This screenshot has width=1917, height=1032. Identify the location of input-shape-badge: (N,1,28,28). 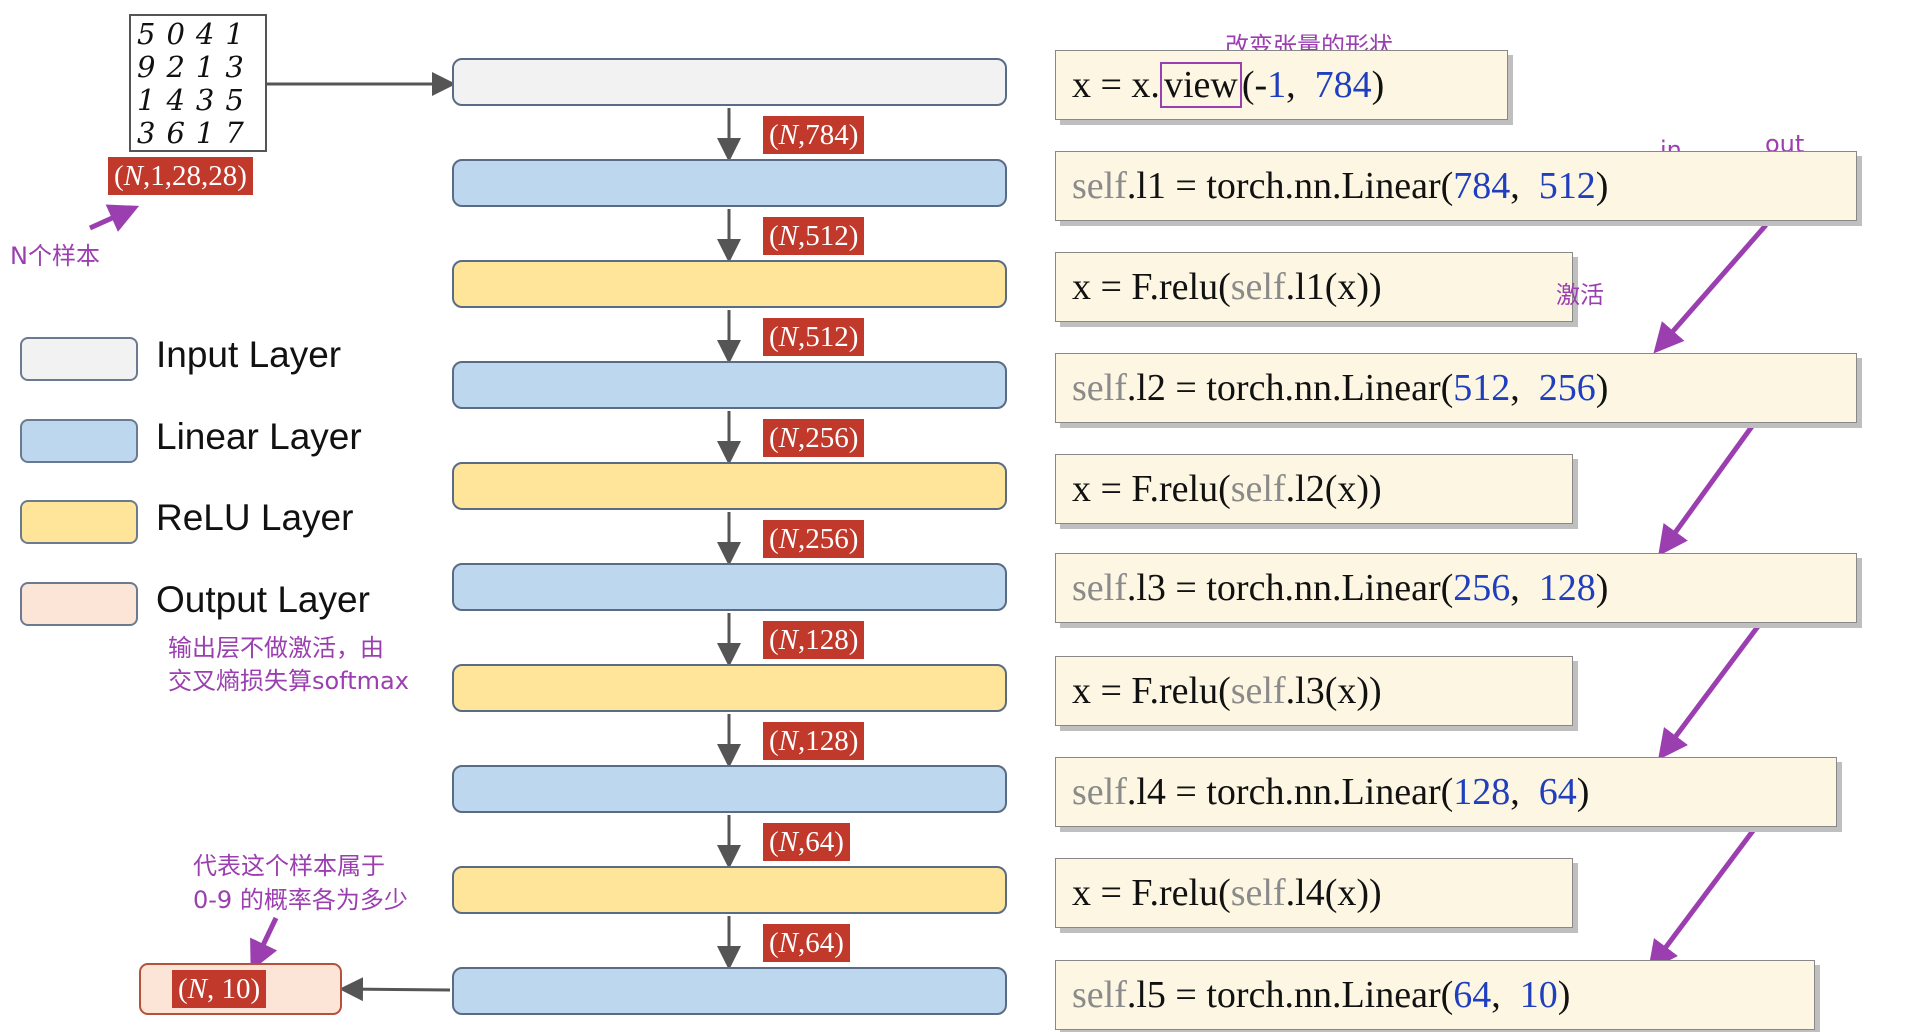
(180, 176).